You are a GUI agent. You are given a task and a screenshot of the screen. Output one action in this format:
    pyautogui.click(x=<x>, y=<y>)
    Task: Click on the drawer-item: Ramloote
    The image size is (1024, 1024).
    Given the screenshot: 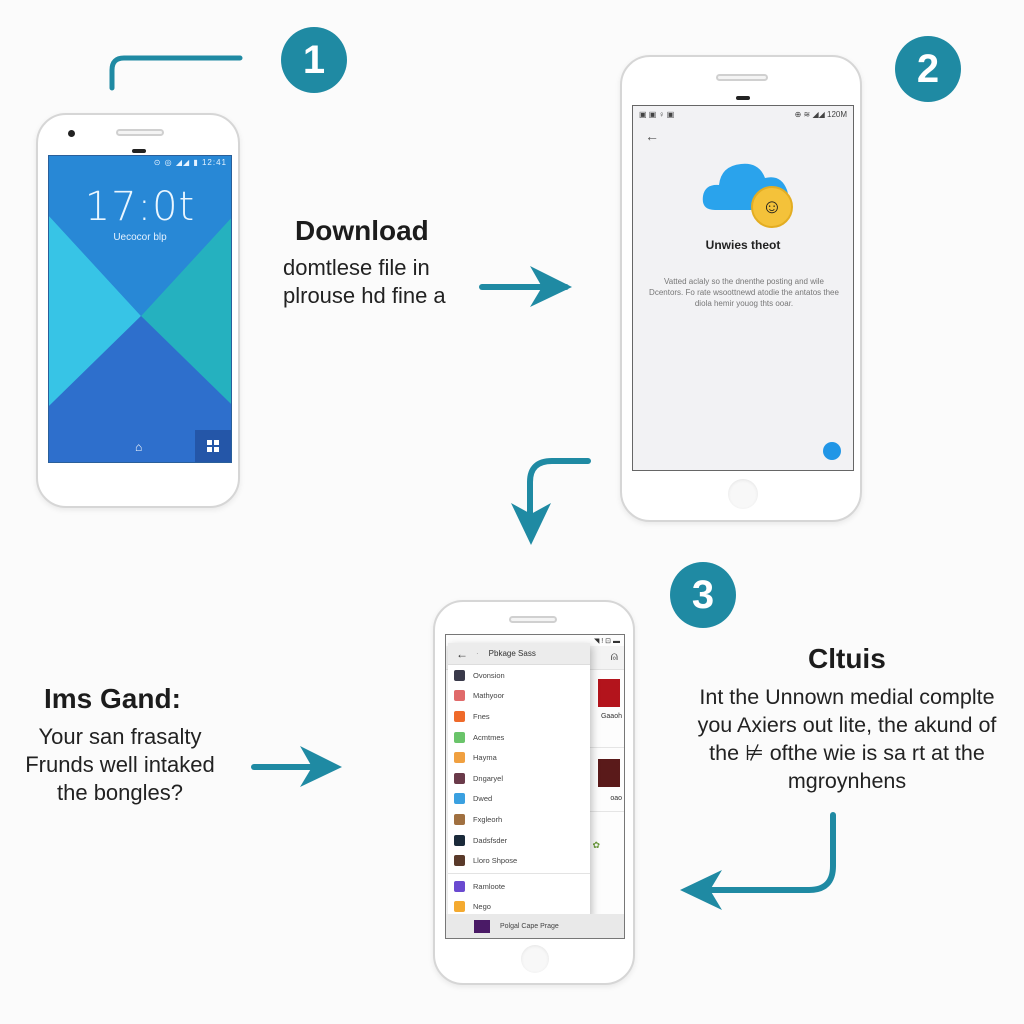 What is the action you would take?
    pyautogui.click(x=519, y=886)
    